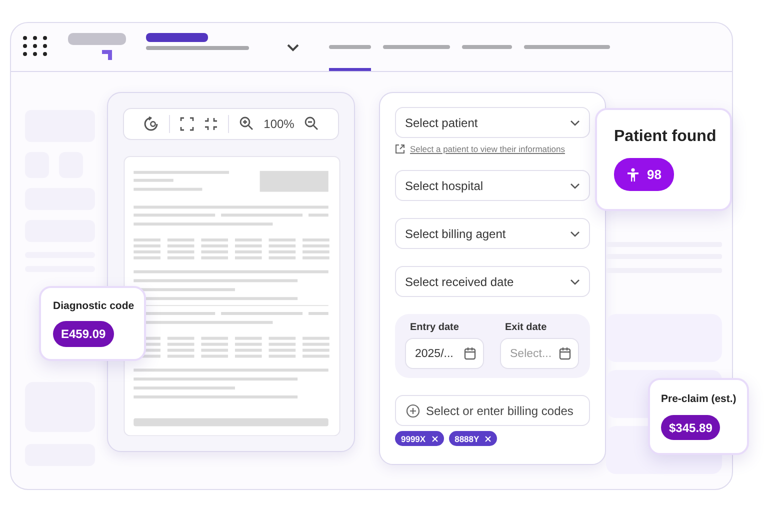 This screenshot has height=512, width=768. I want to click on dropdown-select: Select received date, so click(492, 281).